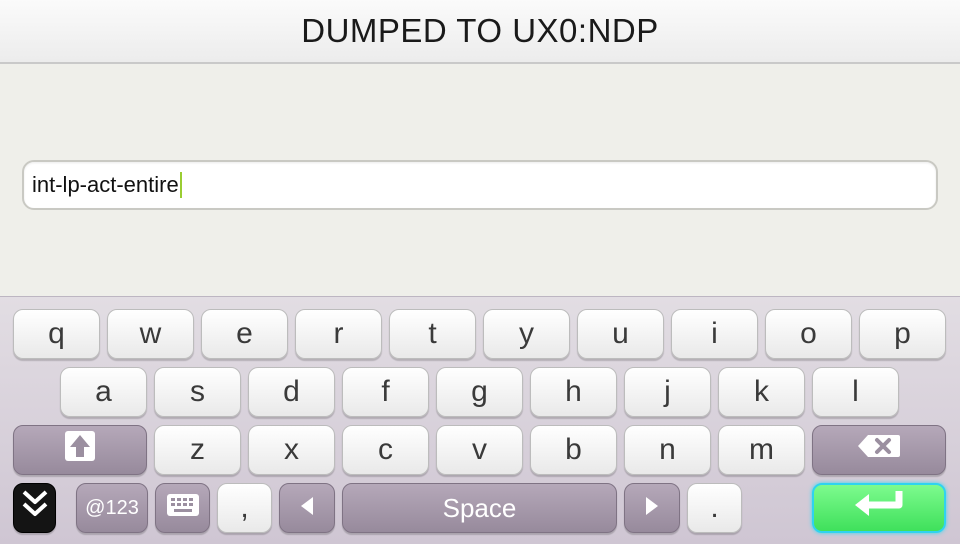 The height and width of the screenshot is (544, 960). Describe the element at coordinates (103, 392) in the screenshot. I see `key-a: a` at that location.